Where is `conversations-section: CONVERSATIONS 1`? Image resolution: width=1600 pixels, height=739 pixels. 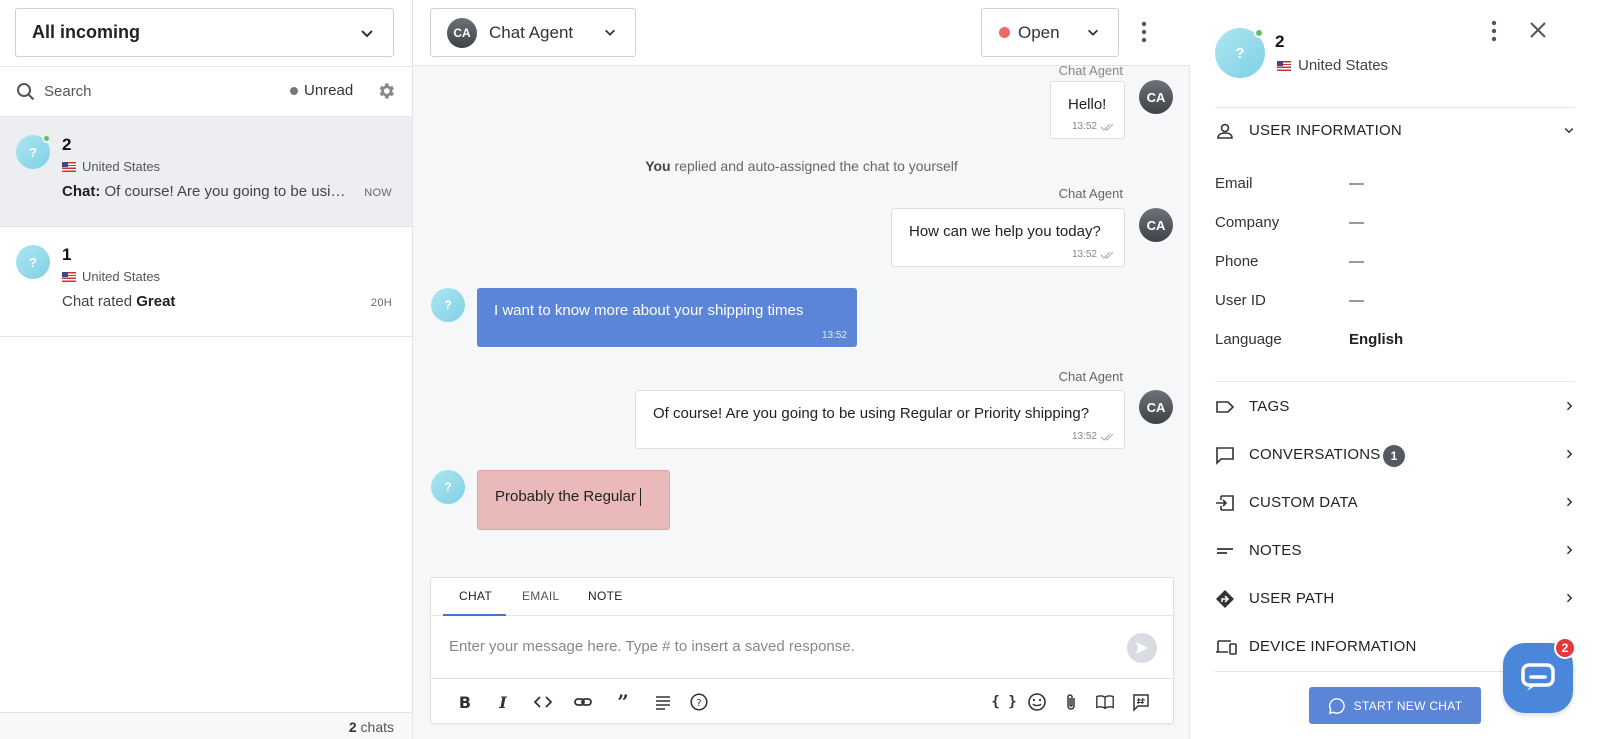 conversations-section: CONVERSATIONS 1 is located at coordinates (1395, 456).